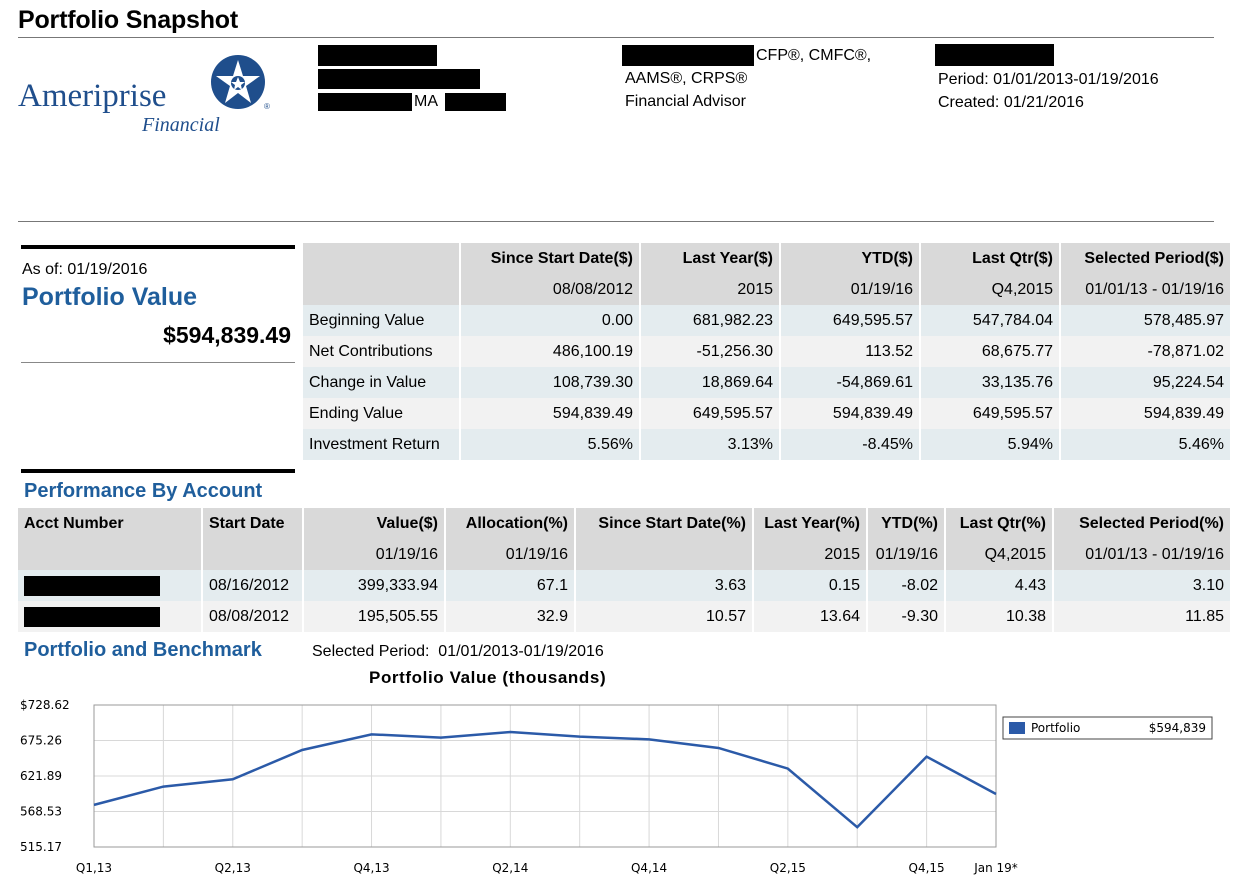  Describe the element at coordinates (809, 616) in the screenshot. I see `table-cell: 13.64` at that location.